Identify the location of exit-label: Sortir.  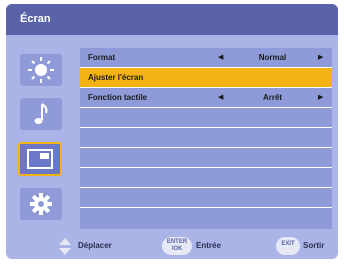
(314, 245).